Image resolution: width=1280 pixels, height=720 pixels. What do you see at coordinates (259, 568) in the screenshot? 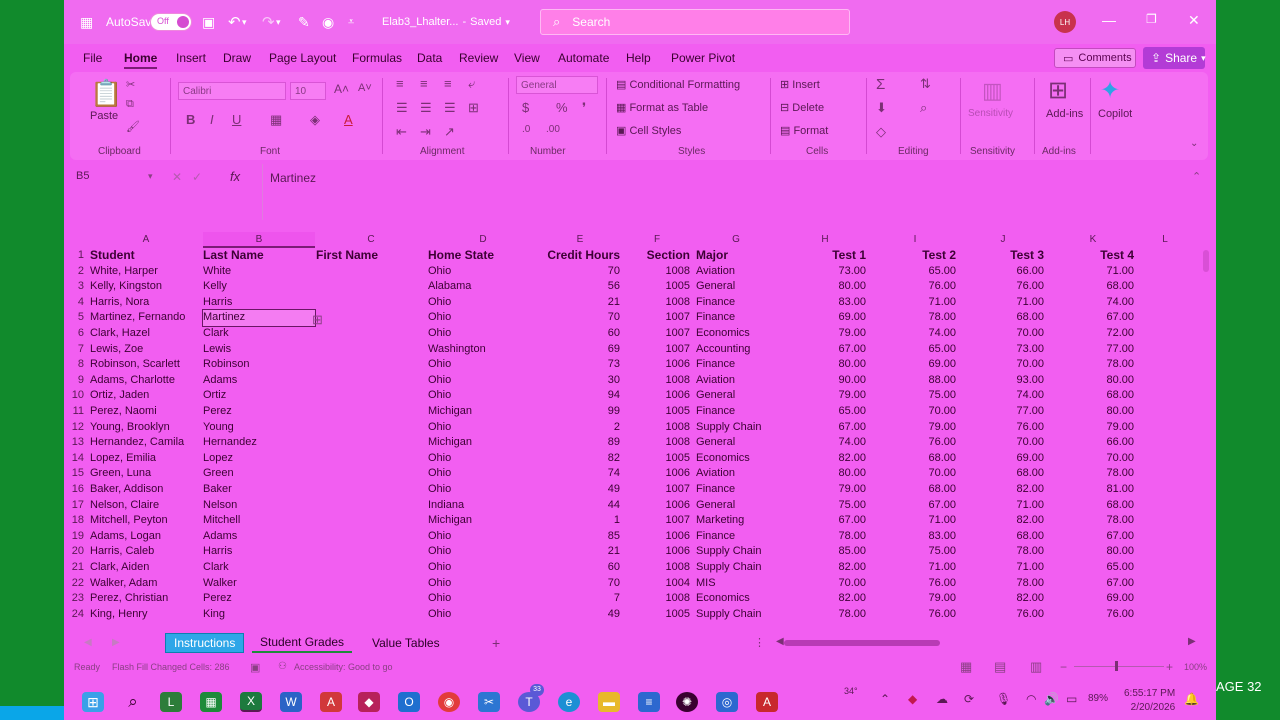
I see `cell-last-name: Clark` at bounding box center [259, 568].